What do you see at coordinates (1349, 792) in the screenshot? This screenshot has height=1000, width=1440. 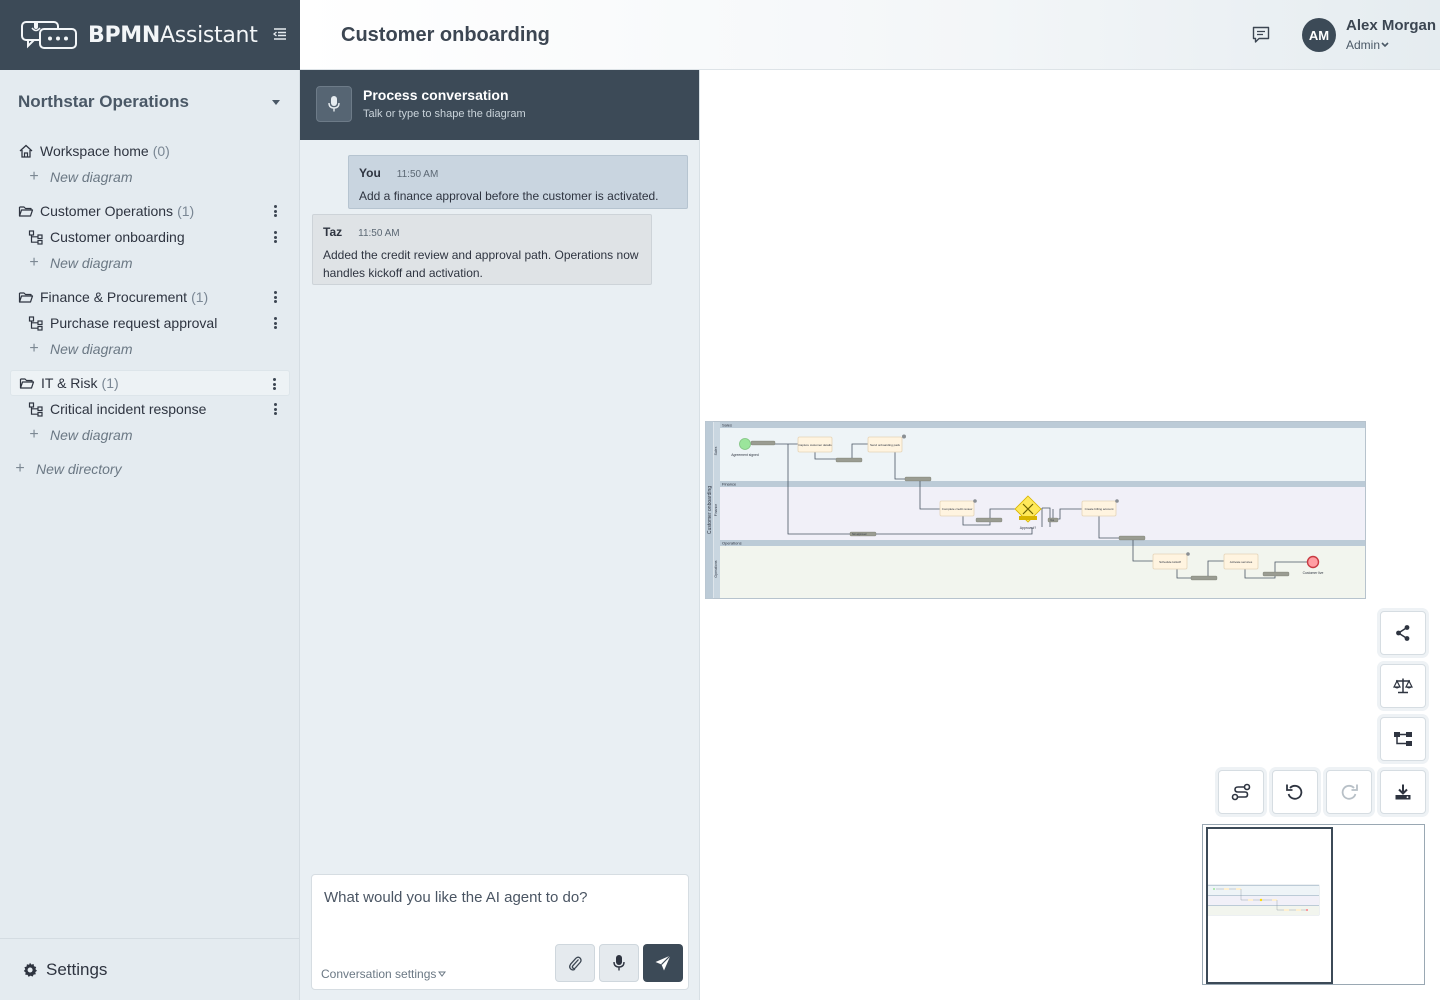 I see `redo-button` at bounding box center [1349, 792].